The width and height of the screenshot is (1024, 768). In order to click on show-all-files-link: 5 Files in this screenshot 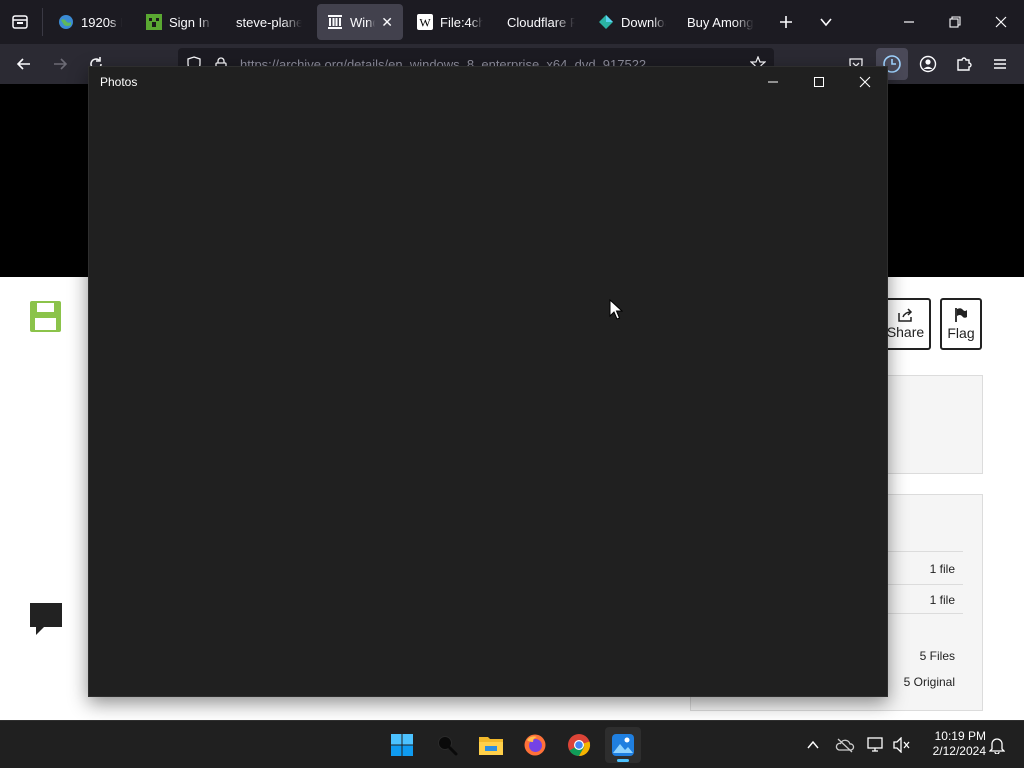, I will do `click(937, 656)`.